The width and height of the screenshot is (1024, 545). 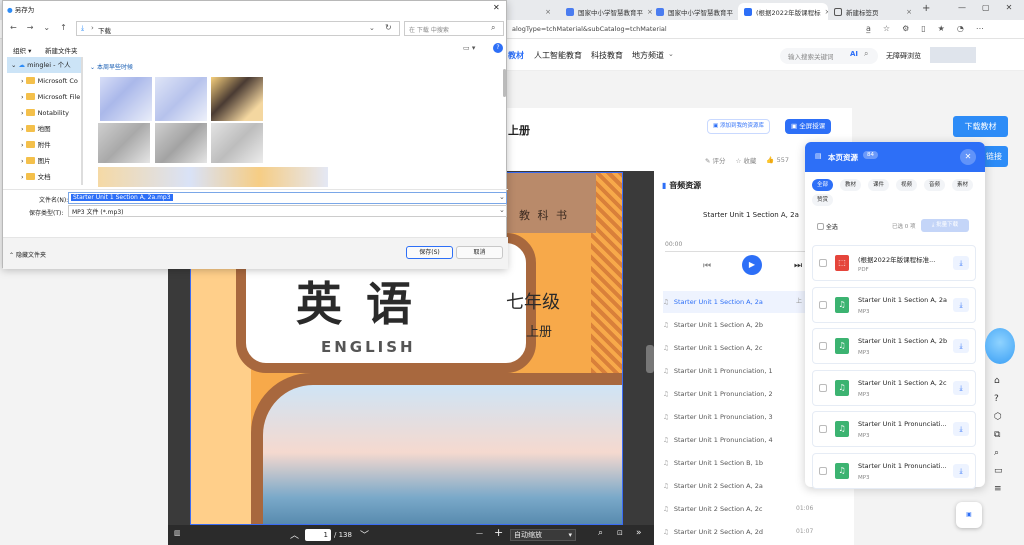 I want to click on search-icon: ⌕, so click(x=866, y=54).